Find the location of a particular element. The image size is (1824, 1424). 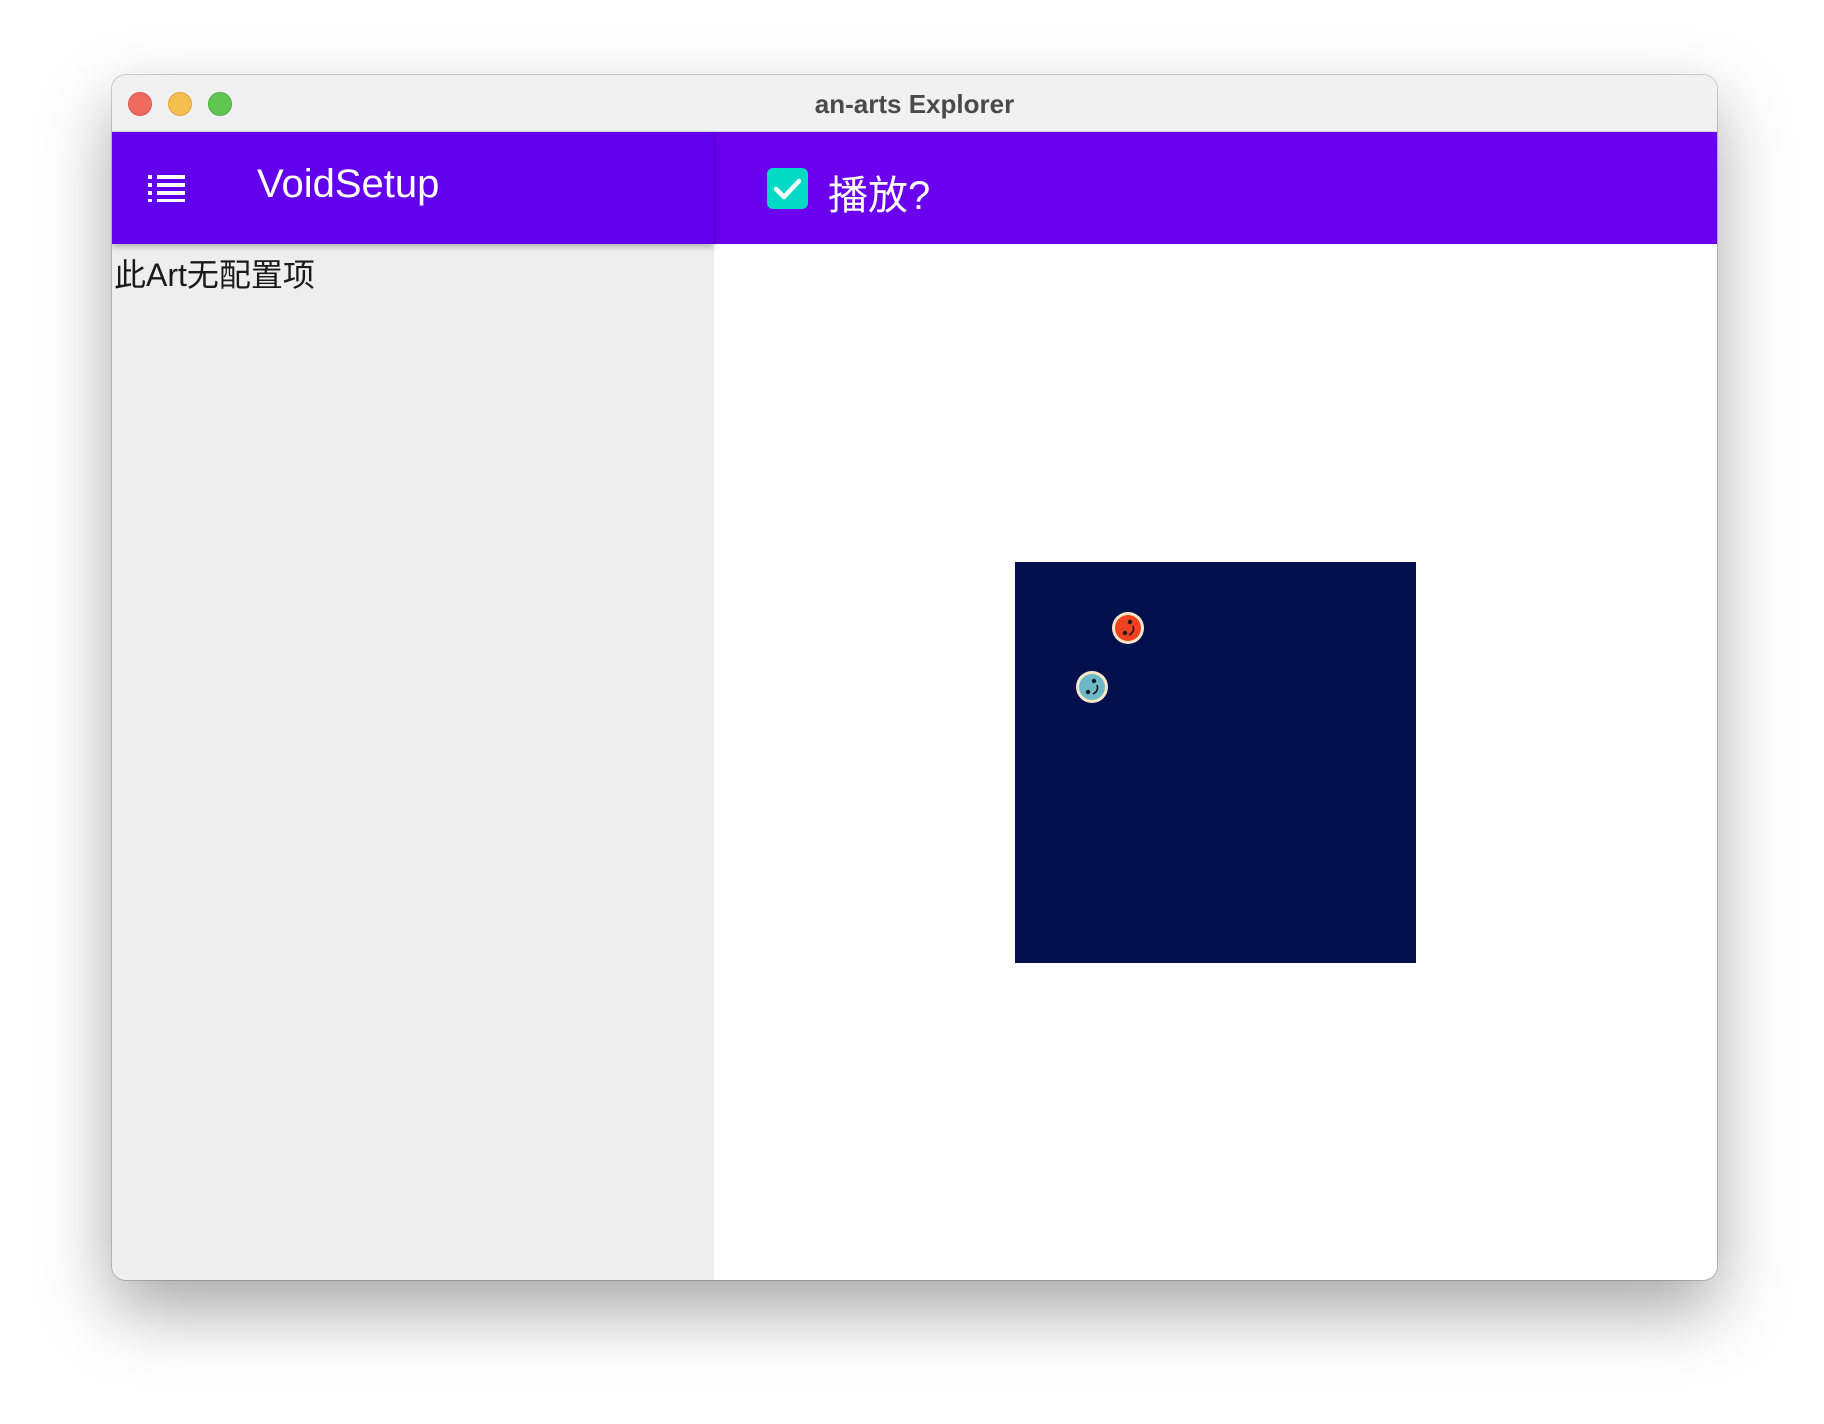

play-checkbox is located at coordinates (787, 188).